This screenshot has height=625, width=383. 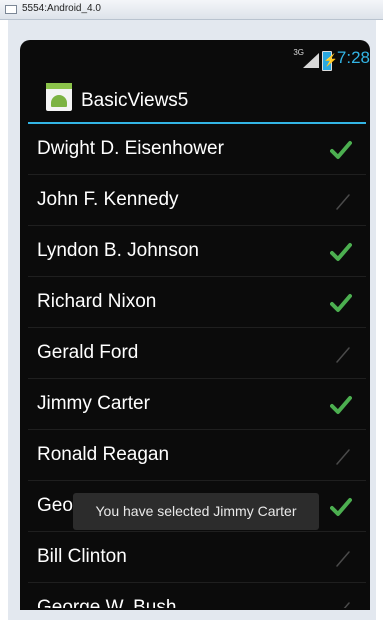 I want to click on toast-message: You have selected Jimmy Carter, so click(x=196, y=511).